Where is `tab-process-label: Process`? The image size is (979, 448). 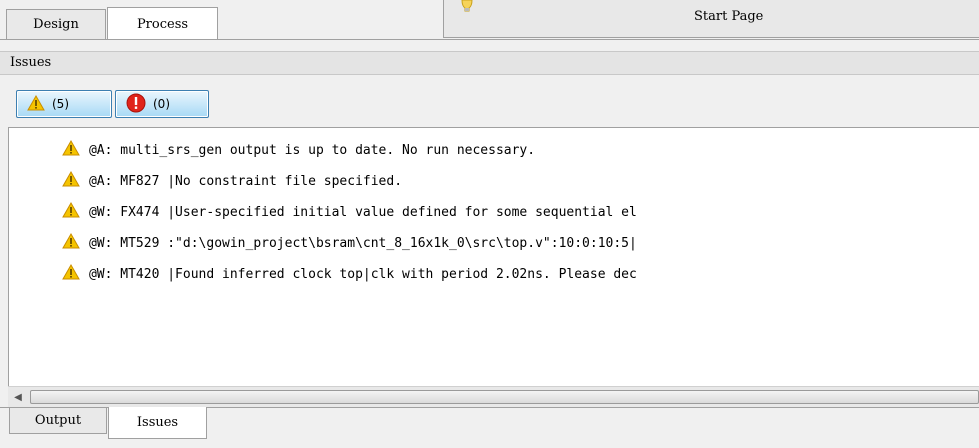 tab-process-label: Process is located at coordinates (162, 24).